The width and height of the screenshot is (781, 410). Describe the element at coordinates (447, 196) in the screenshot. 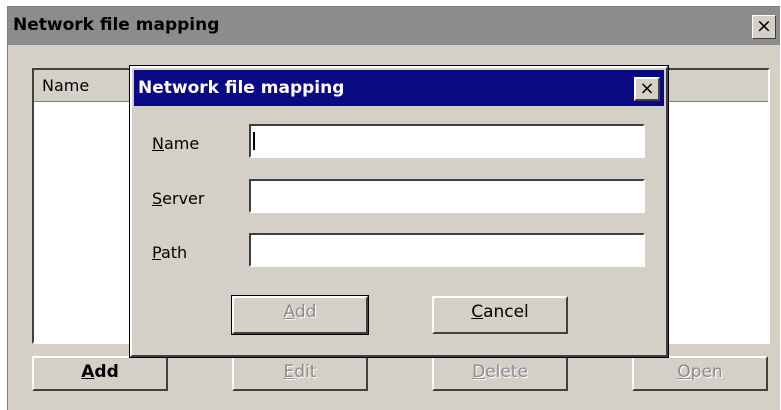

I see `server-input` at that location.